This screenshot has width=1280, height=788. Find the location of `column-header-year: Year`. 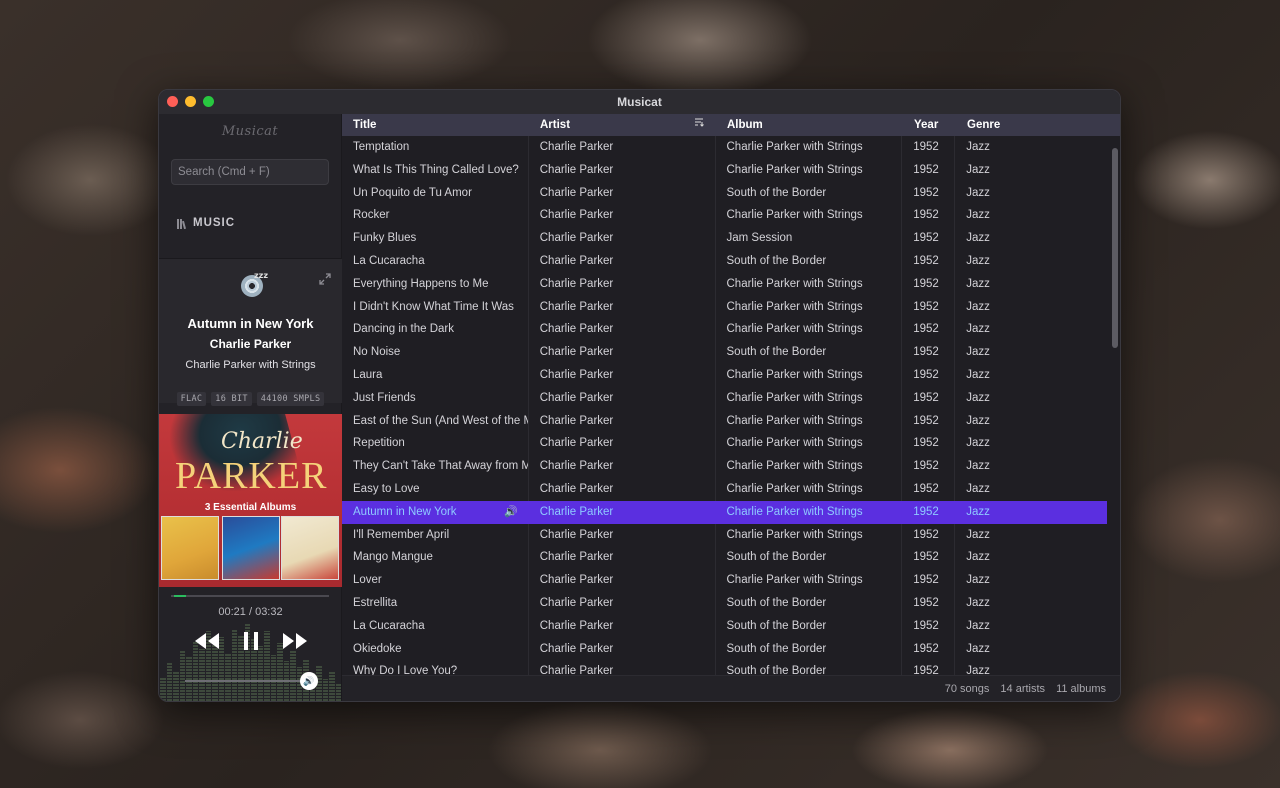

column-header-year: Year is located at coordinates (929, 125).